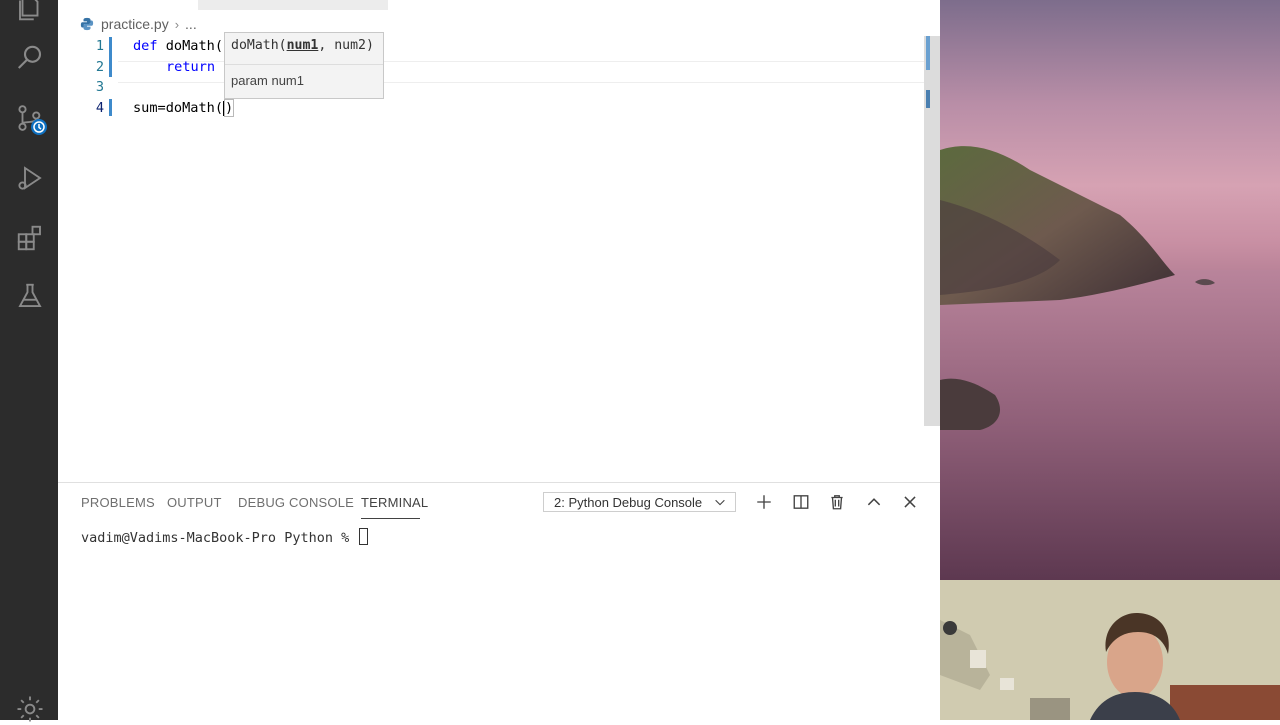  Describe the element at coordinates (99, 108) in the screenshot. I see `line-number: 4` at that location.